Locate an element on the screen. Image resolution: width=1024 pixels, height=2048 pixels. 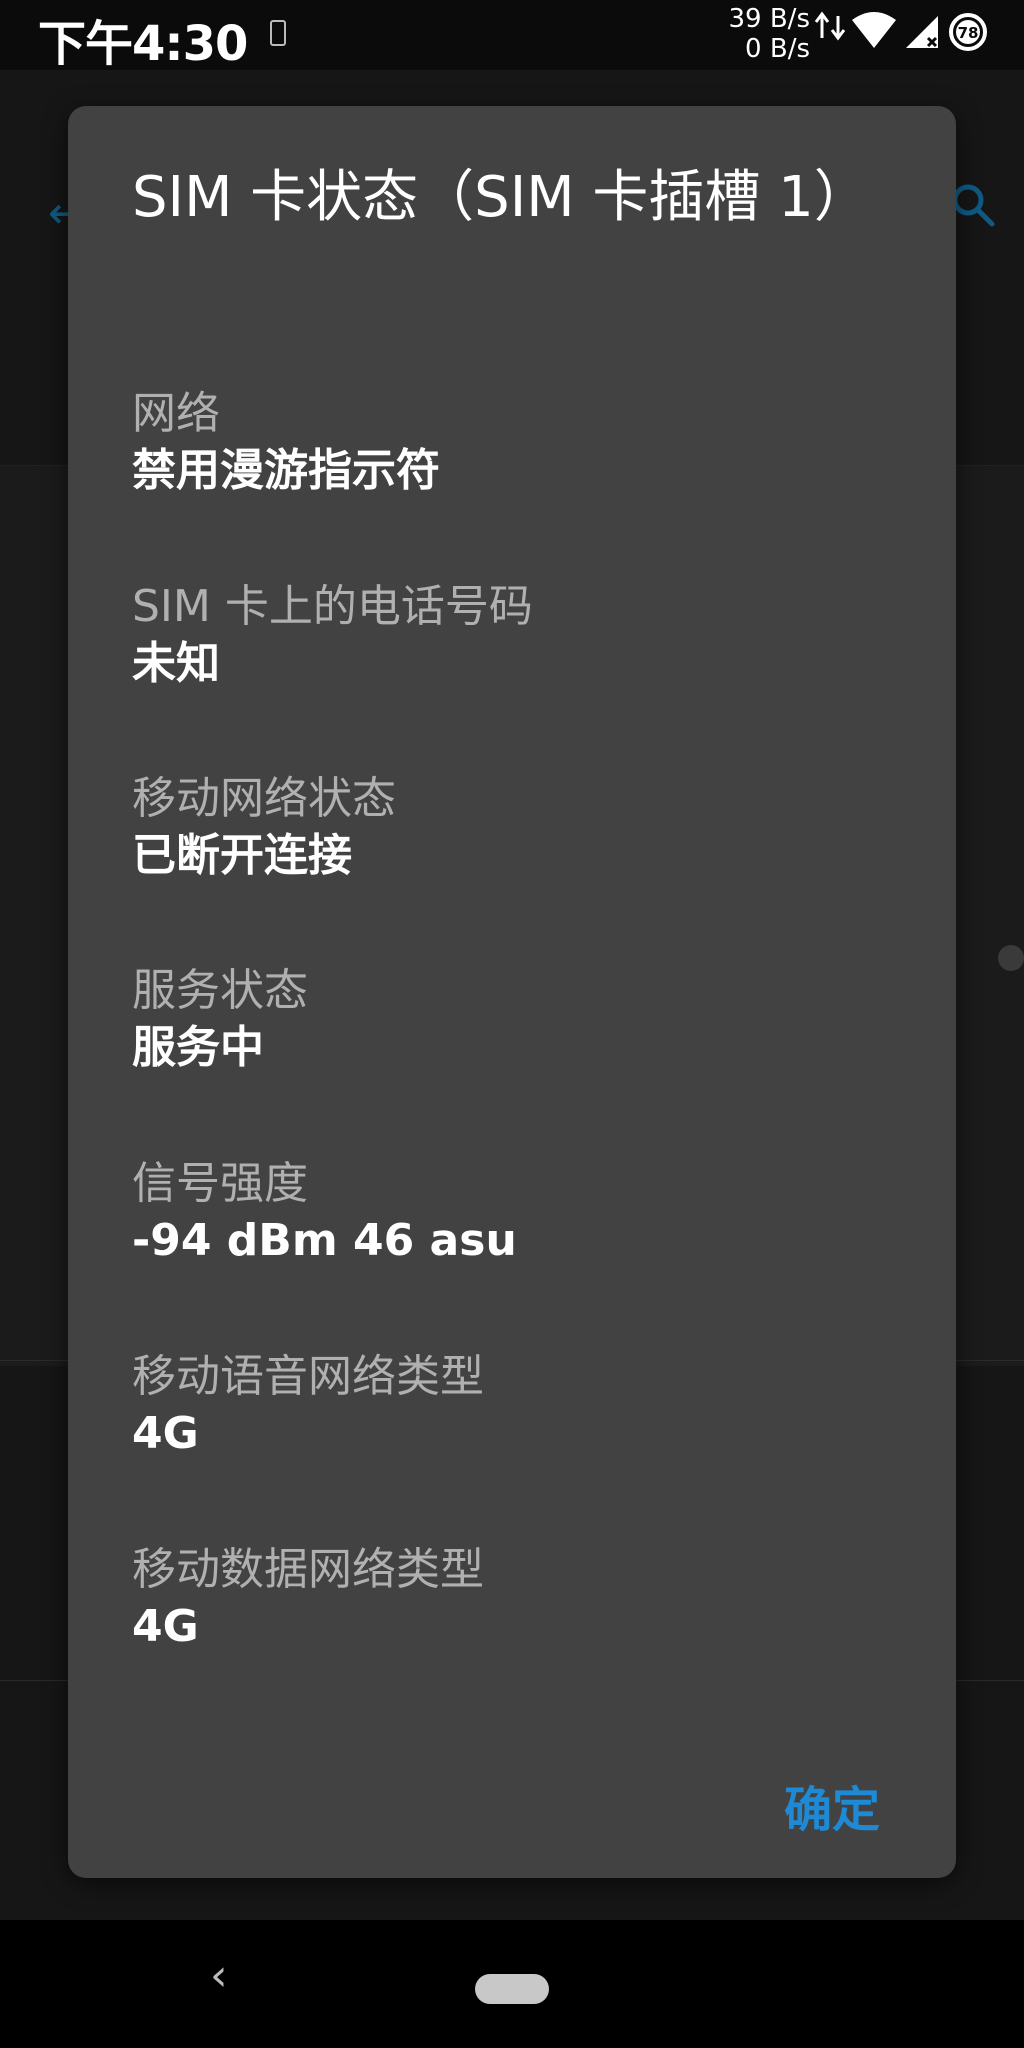
status-time: 下午4:30 is located at coordinates (143, 44).